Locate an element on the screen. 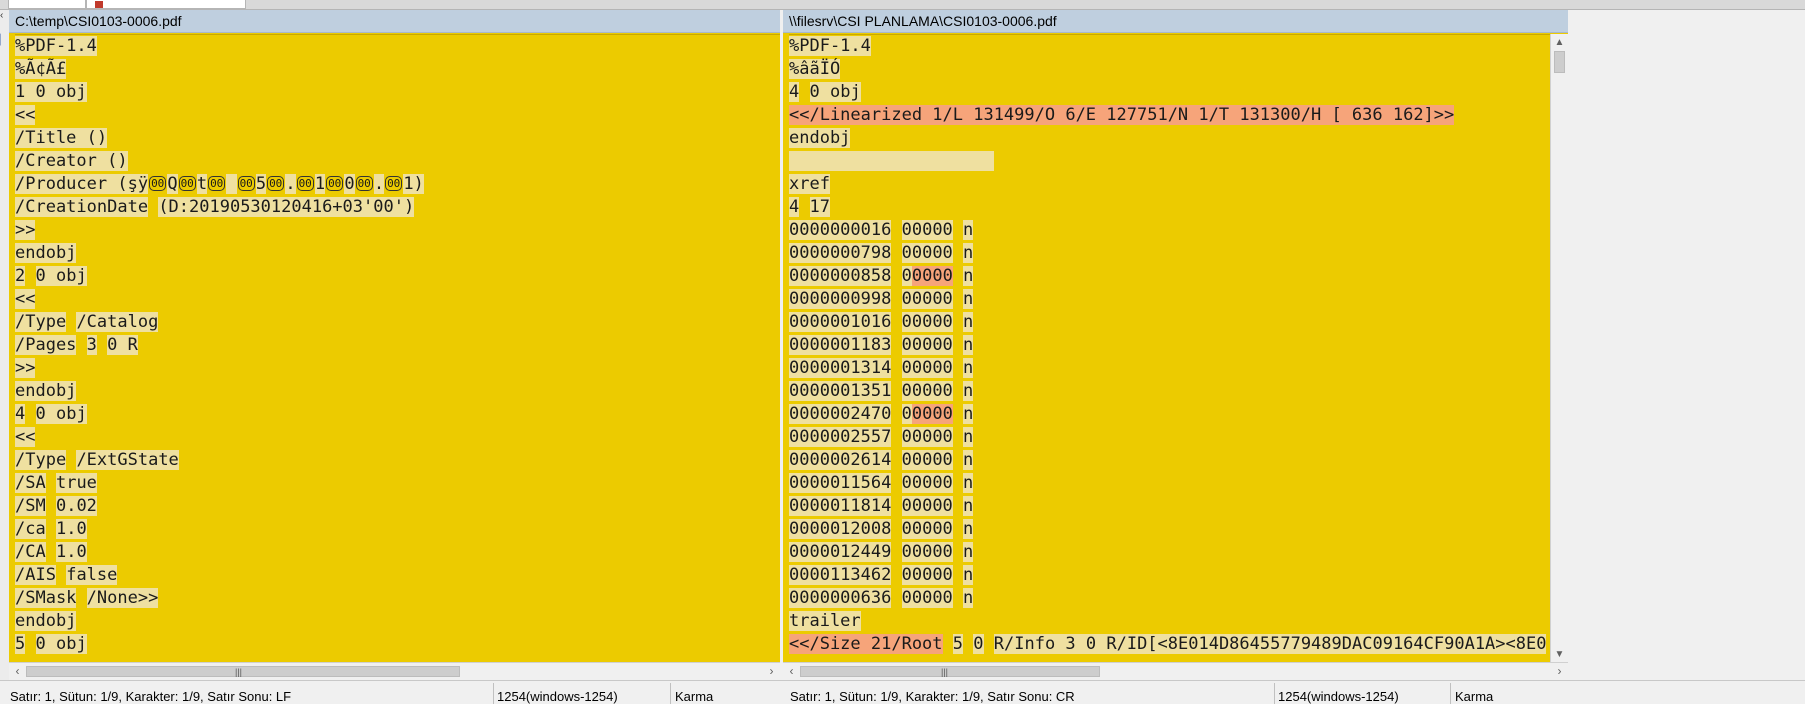 The image size is (1805, 704). code-line: %âãÏÓ is located at coordinates (1170, 69).